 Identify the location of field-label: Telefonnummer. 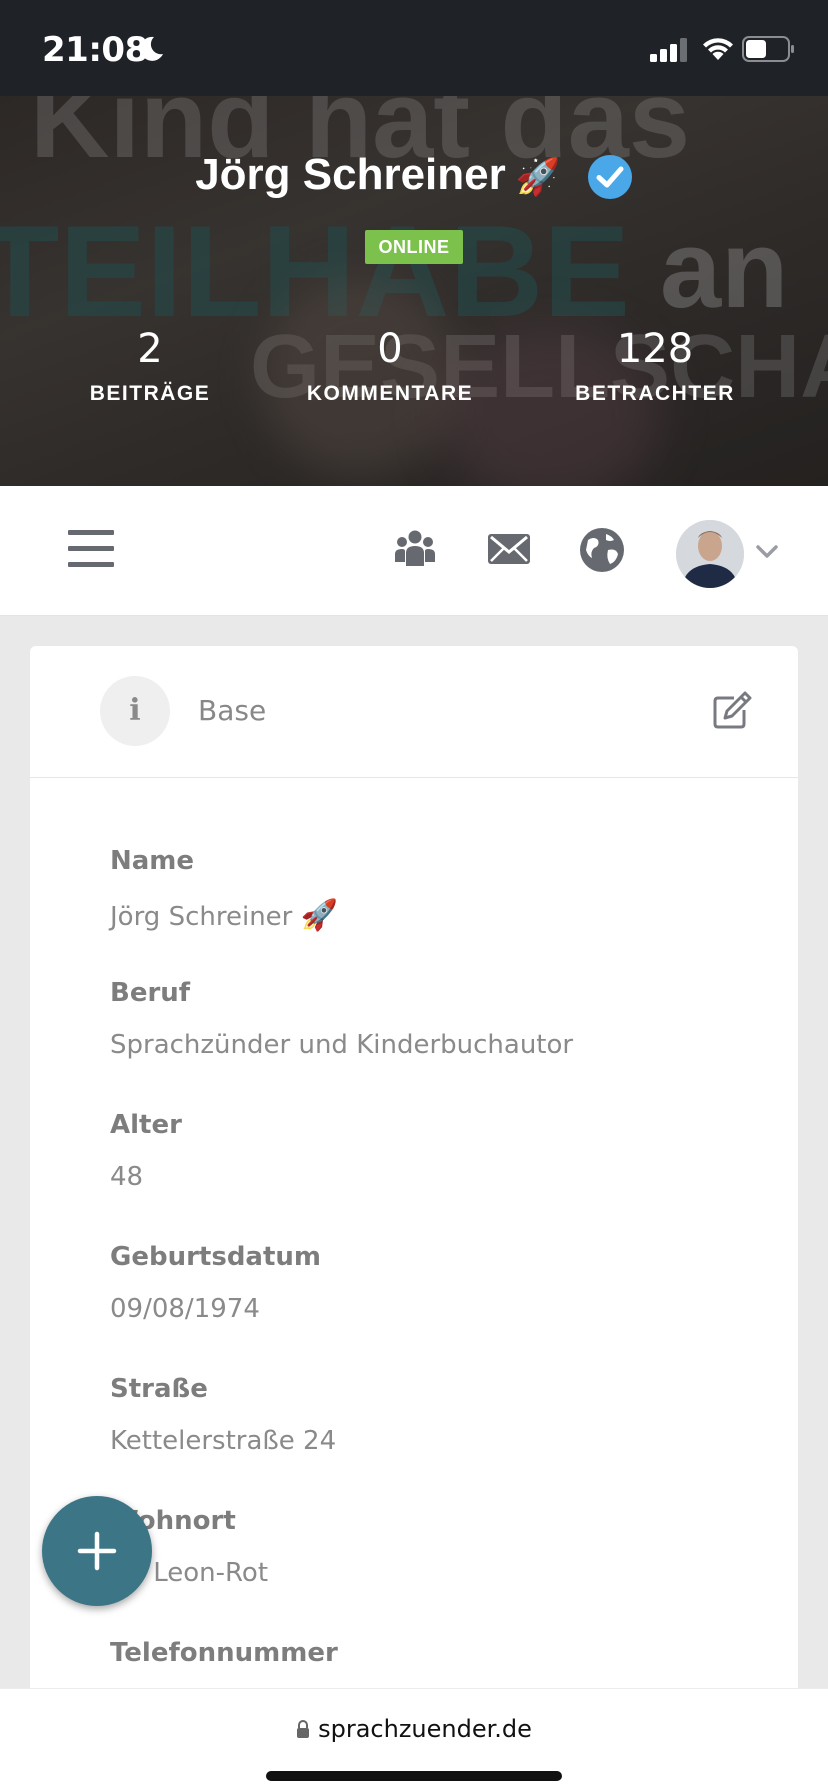
(224, 1653).